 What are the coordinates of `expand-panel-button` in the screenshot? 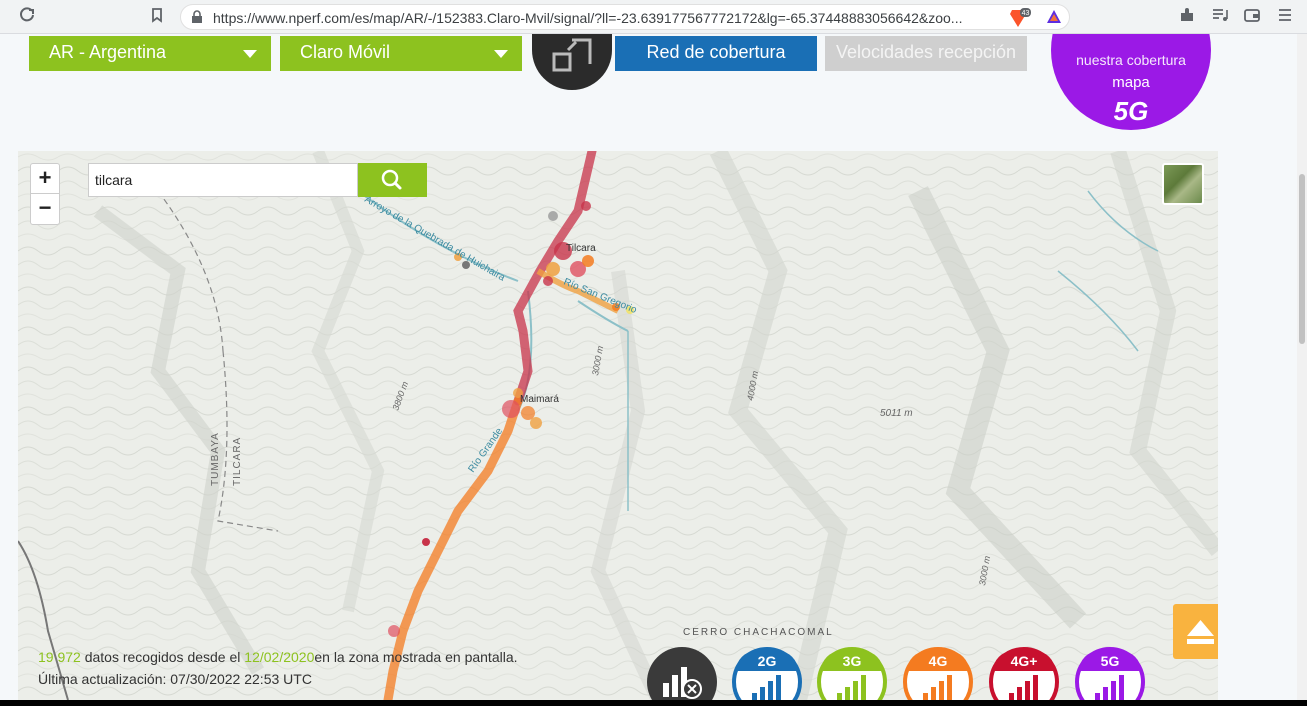 It's located at (1195, 631).